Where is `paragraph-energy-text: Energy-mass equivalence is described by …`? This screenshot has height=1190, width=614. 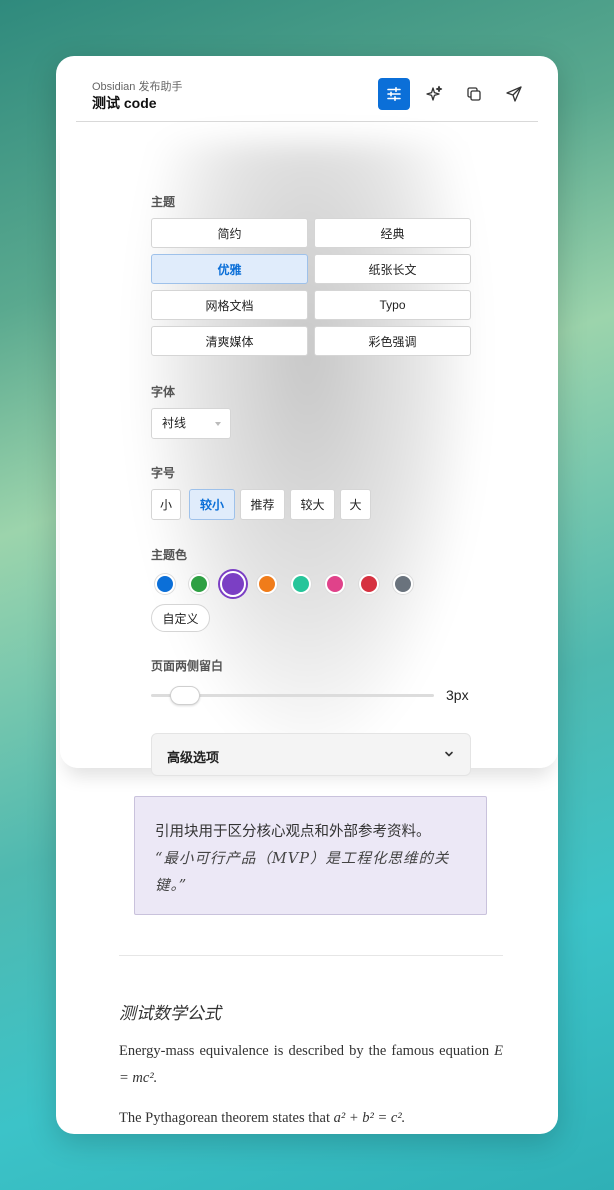
paragraph-energy-text: Energy-mass equivalence is described by … is located at coordinates (304, 1051).